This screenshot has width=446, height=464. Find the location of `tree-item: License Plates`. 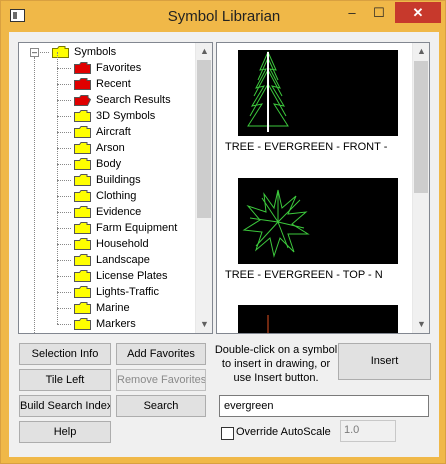

tree-item: License Plates is located at coordinates (108, 272).